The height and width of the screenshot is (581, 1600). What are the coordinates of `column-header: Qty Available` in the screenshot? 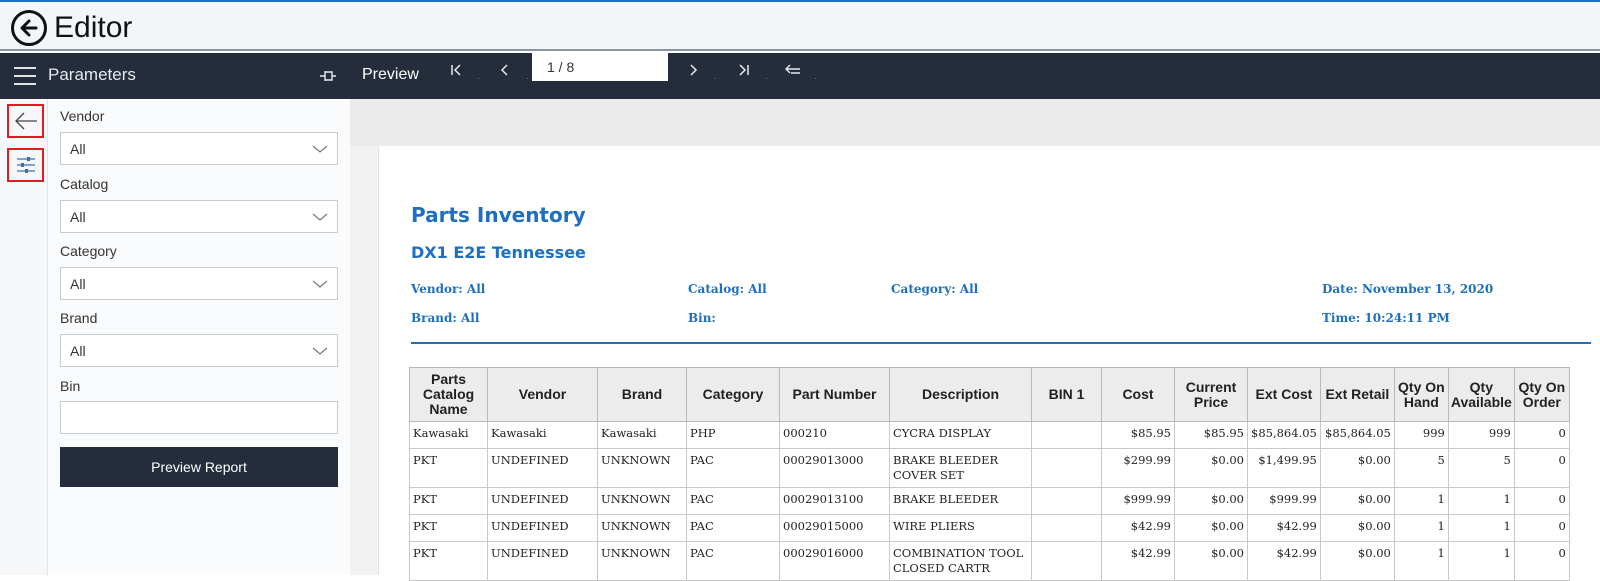 It's located at (1481, 394).